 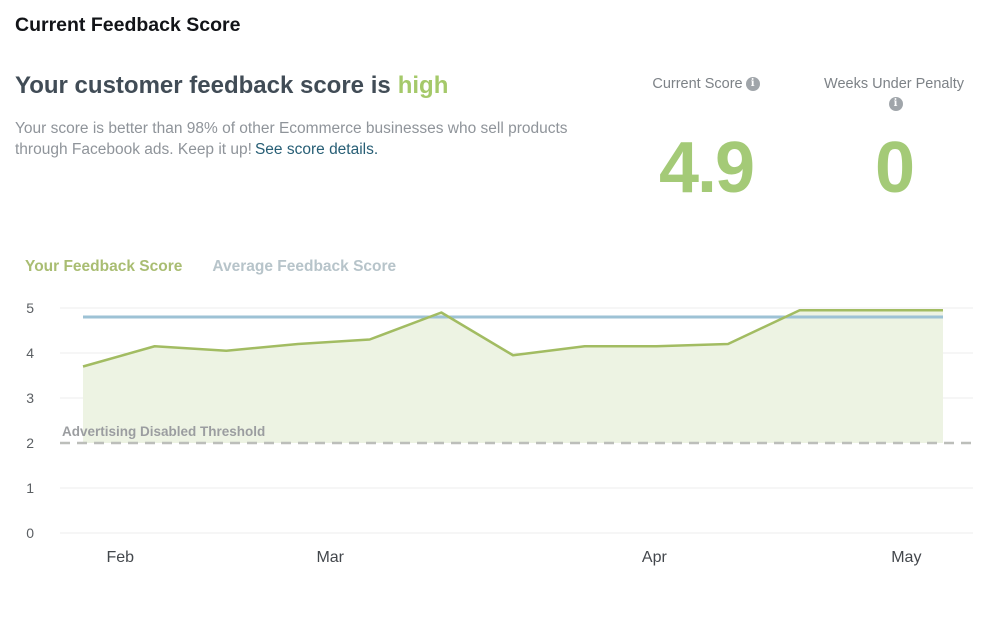 I want to click on y-tick-label: 4, so click(x=30, y=353).